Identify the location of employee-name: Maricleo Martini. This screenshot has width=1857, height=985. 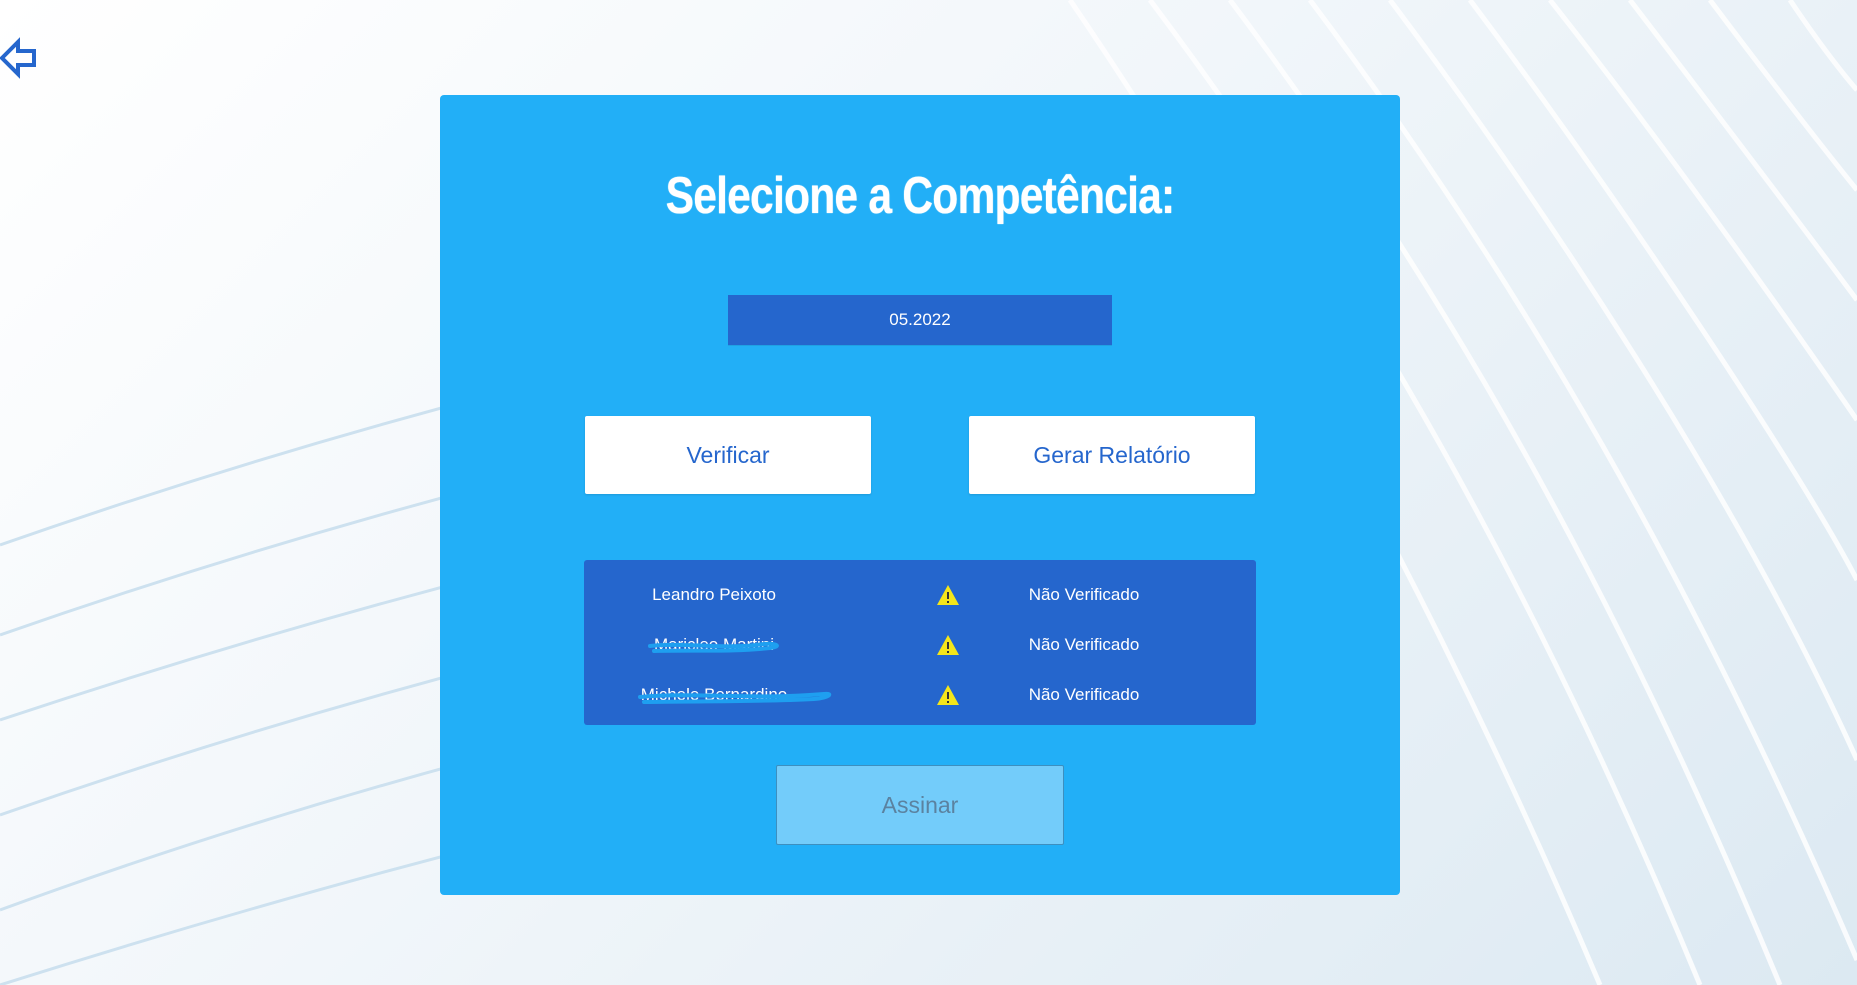
(714, 644).